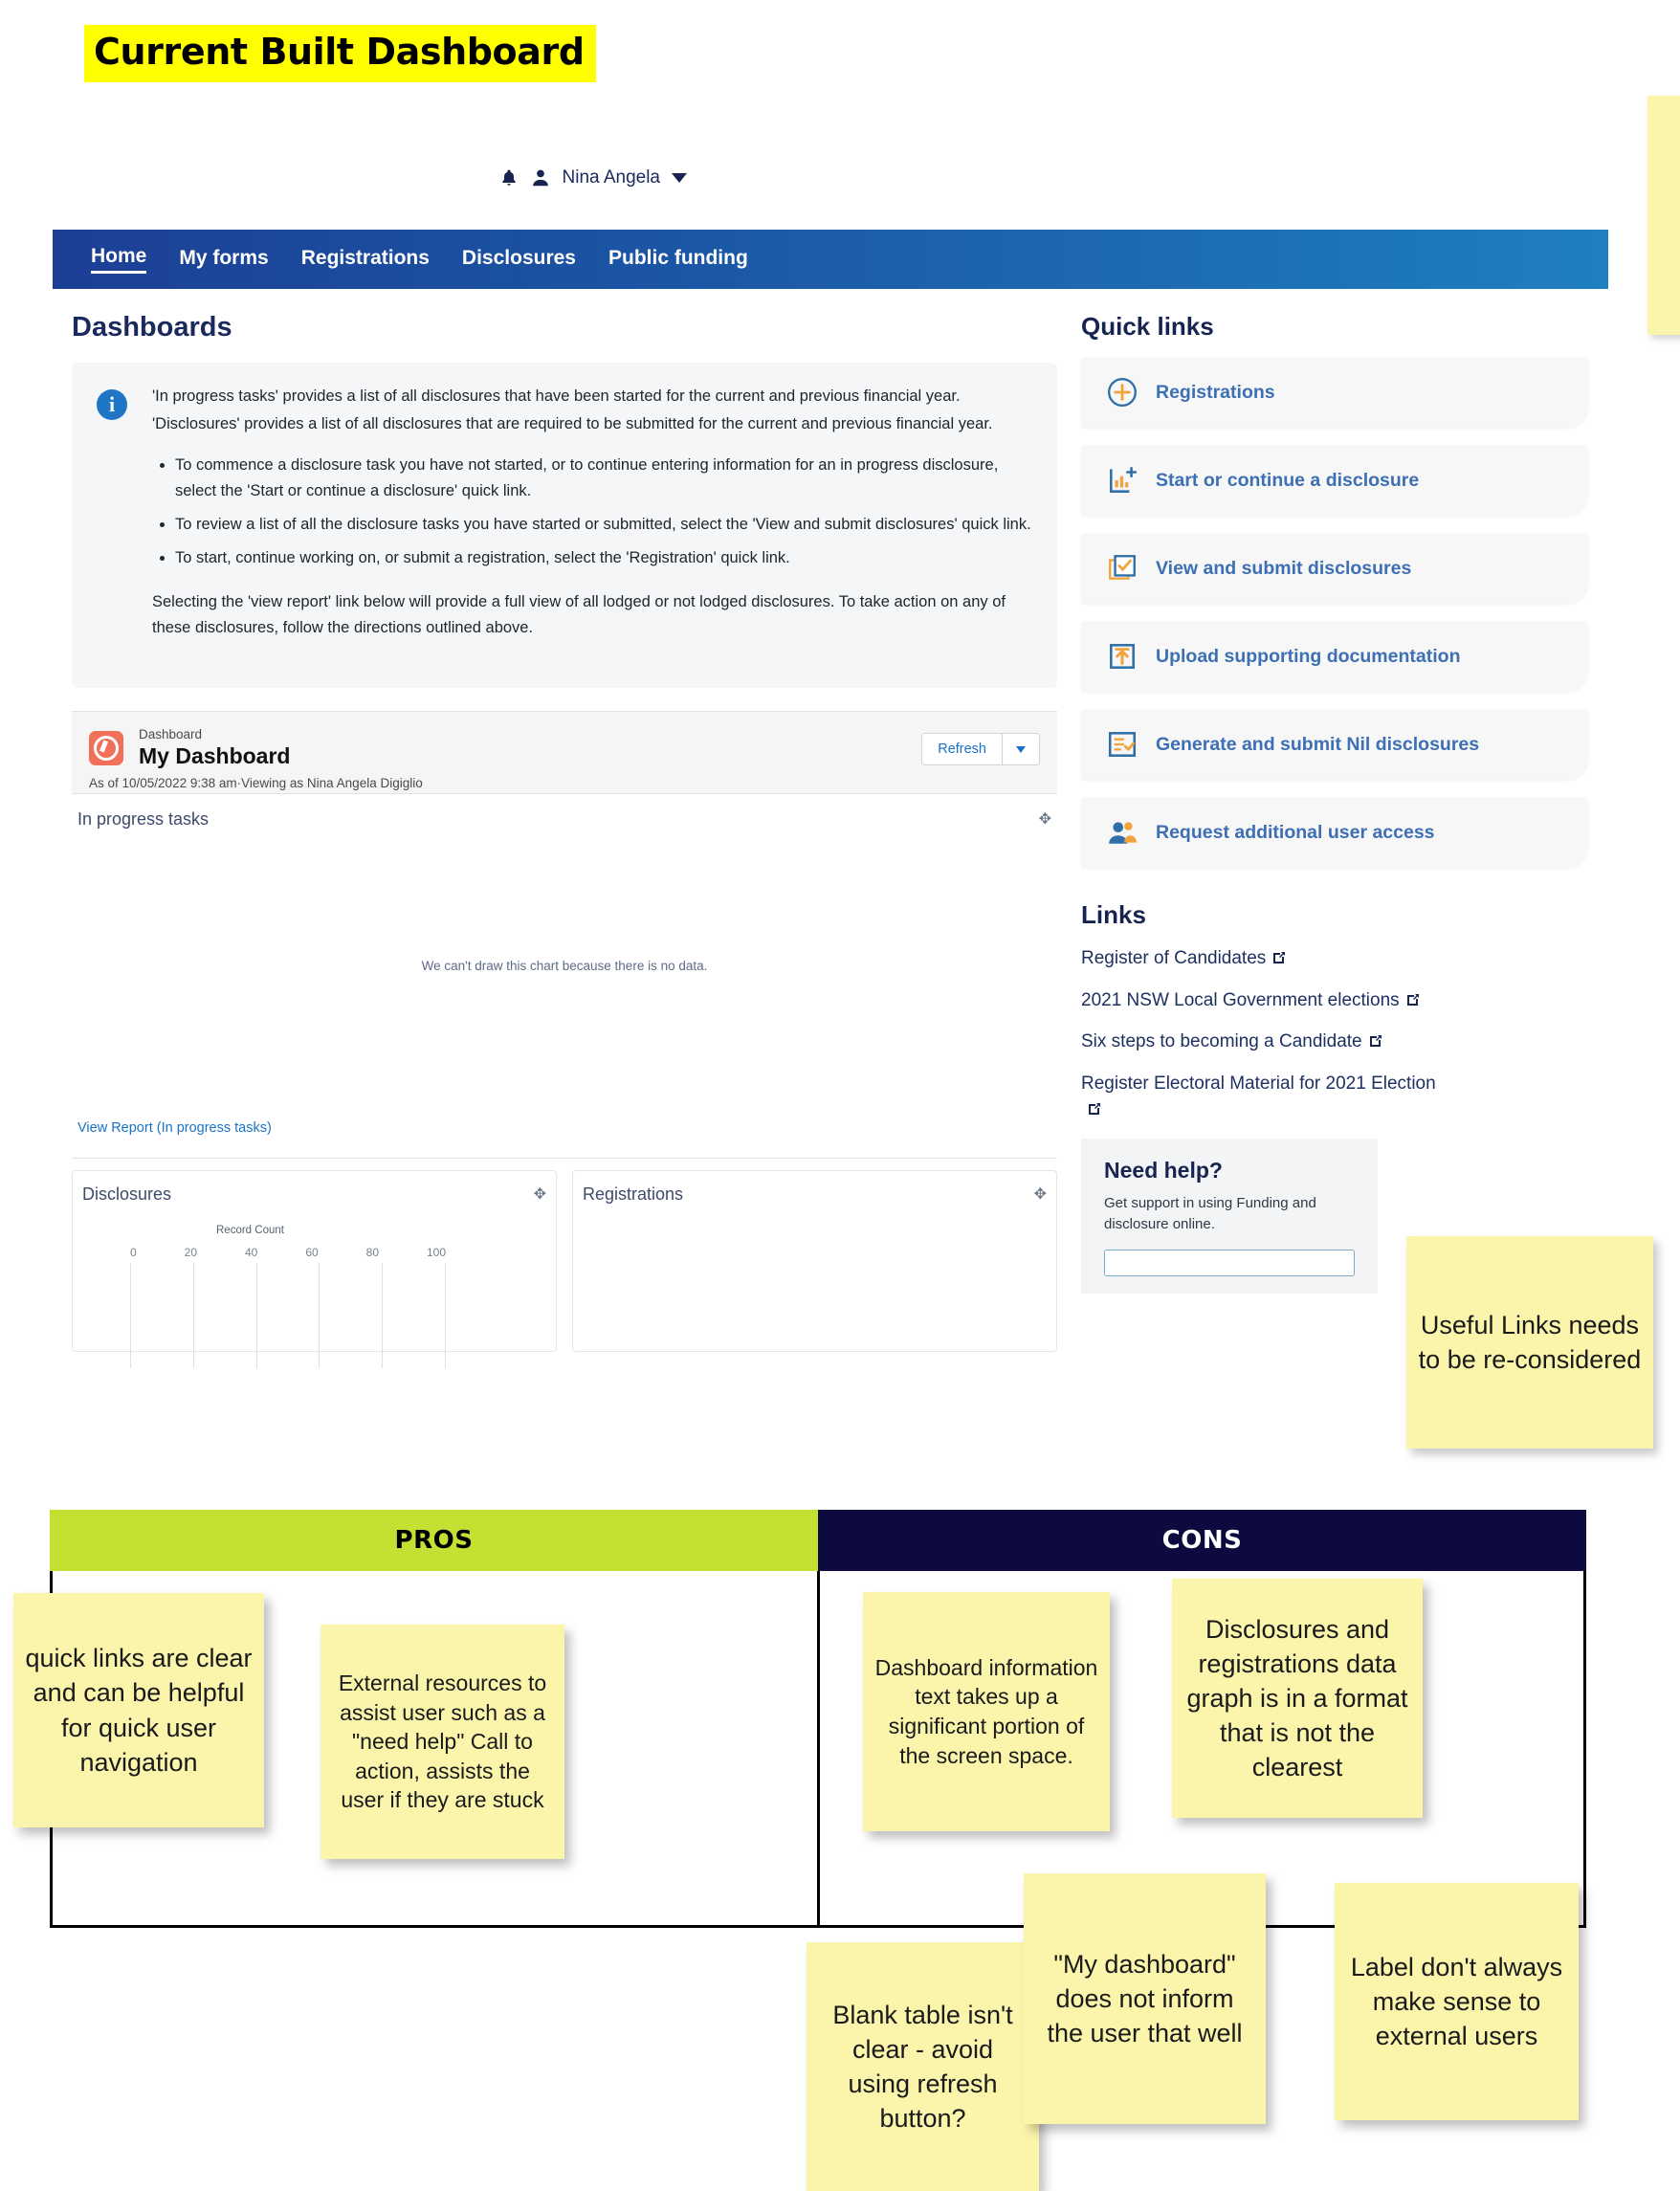 This screenshot has width=1680, height=2191. Describe the element at coordinates (1113, 914) in the screenshot. I see `links-heading: Links` at that location.